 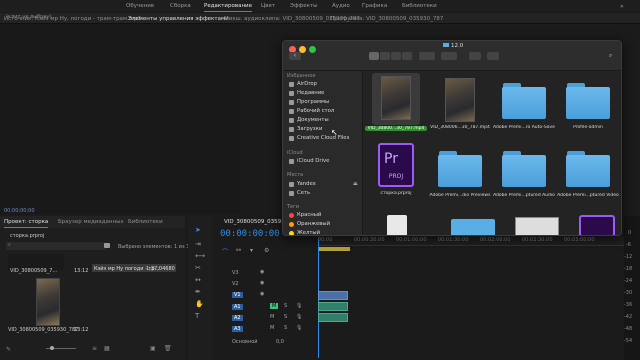 I want to click on tab-effect-controls: Элементы управления эффектами, so click(x=178, y=20).